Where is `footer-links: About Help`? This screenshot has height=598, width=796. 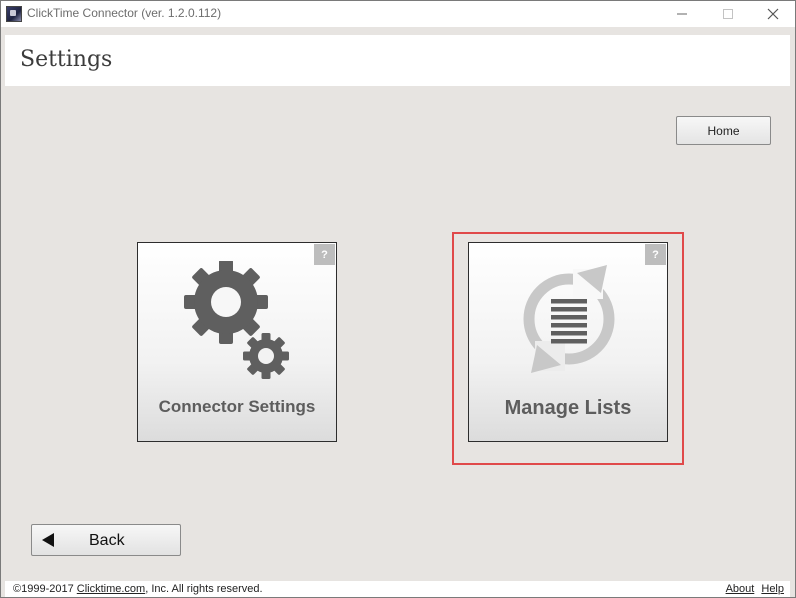 footer-links: About Help is located at coordinates (753, 589).